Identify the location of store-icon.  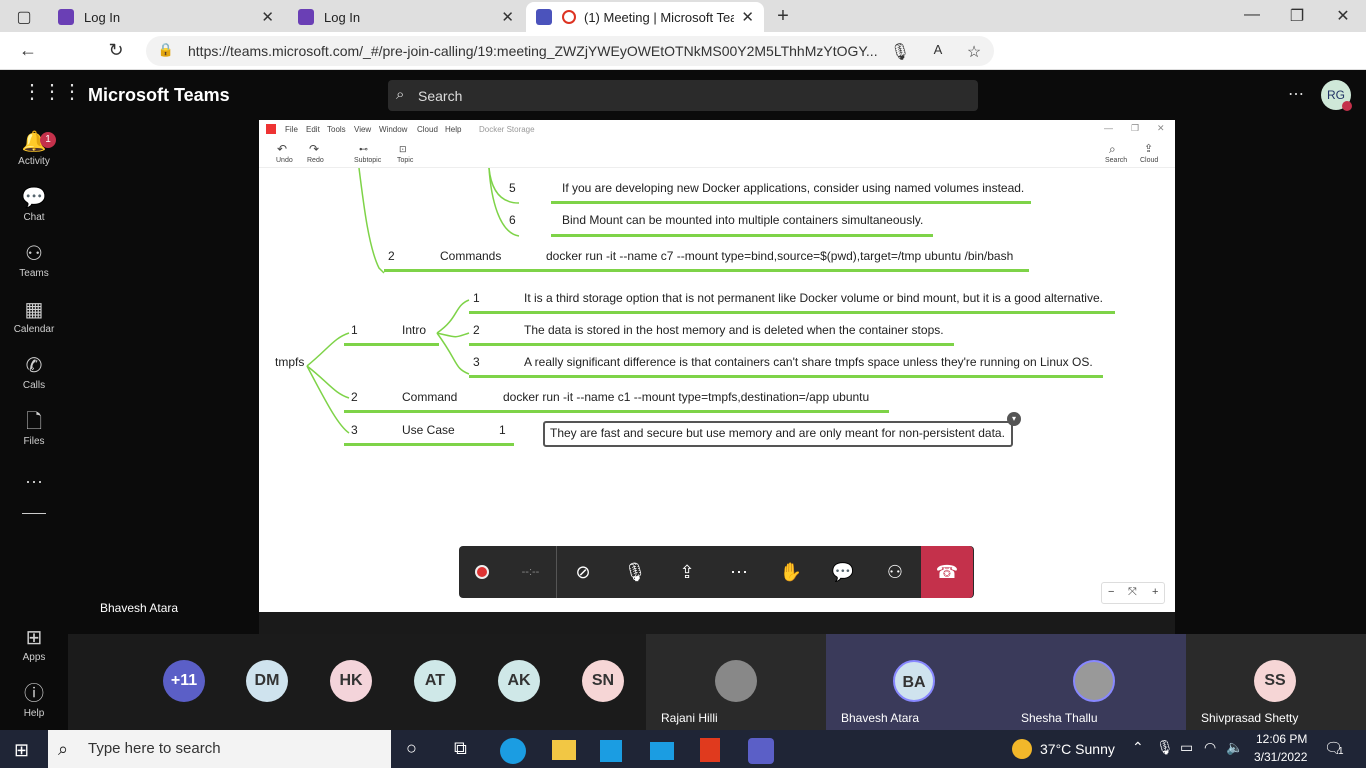
(611, 751).